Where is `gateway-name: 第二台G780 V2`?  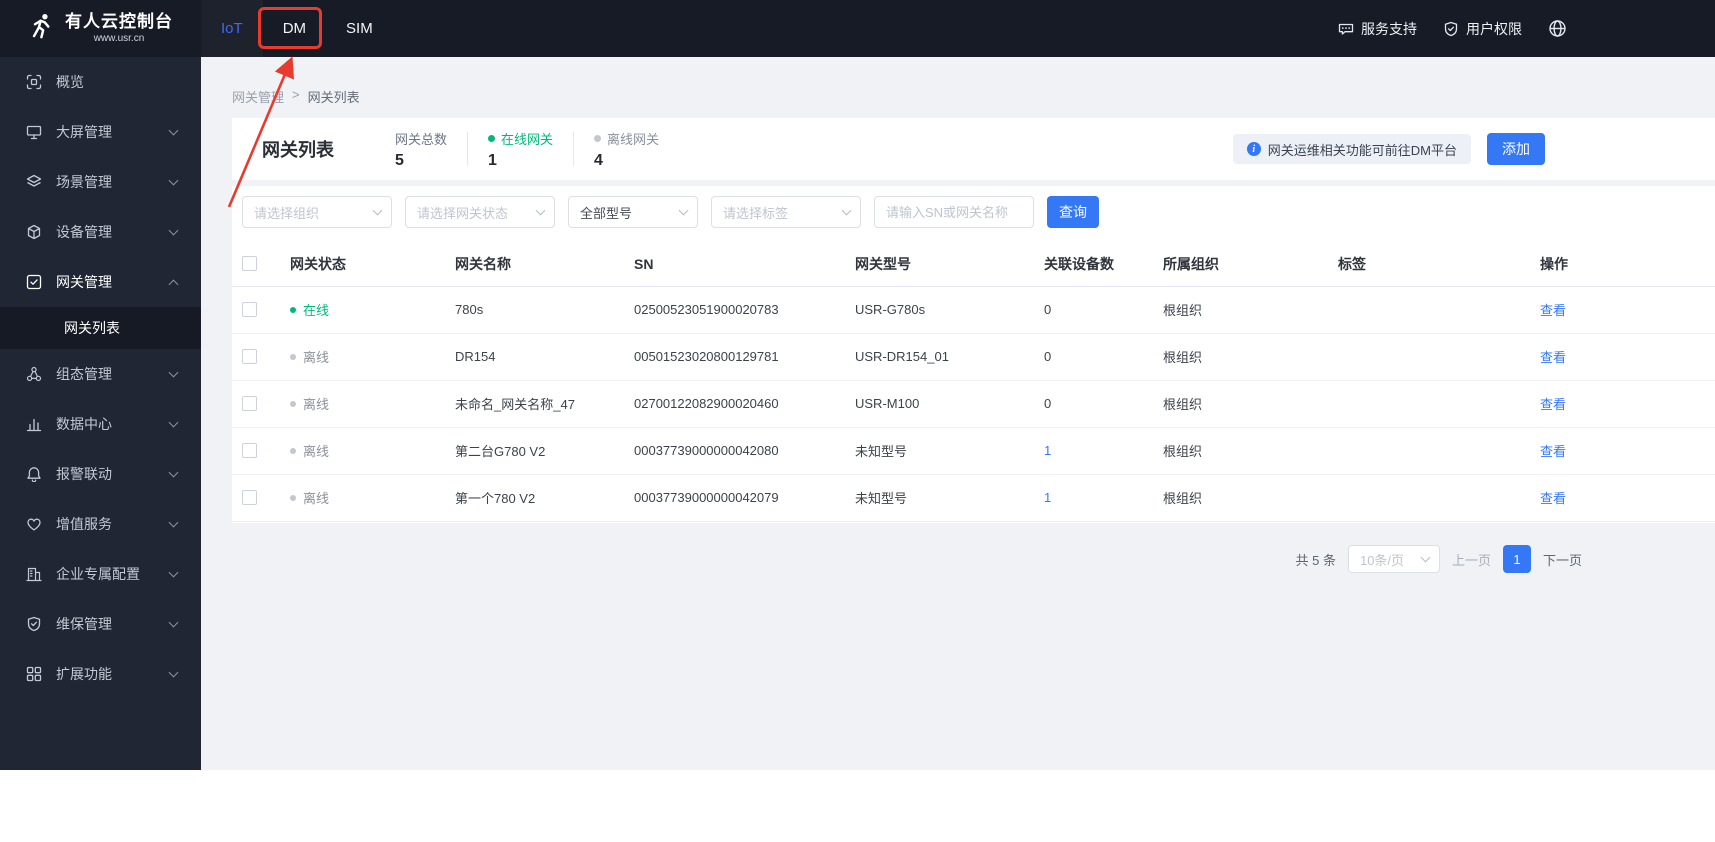
gateway-name: 第二台G780 V2 is located at coordinates (544, 451).